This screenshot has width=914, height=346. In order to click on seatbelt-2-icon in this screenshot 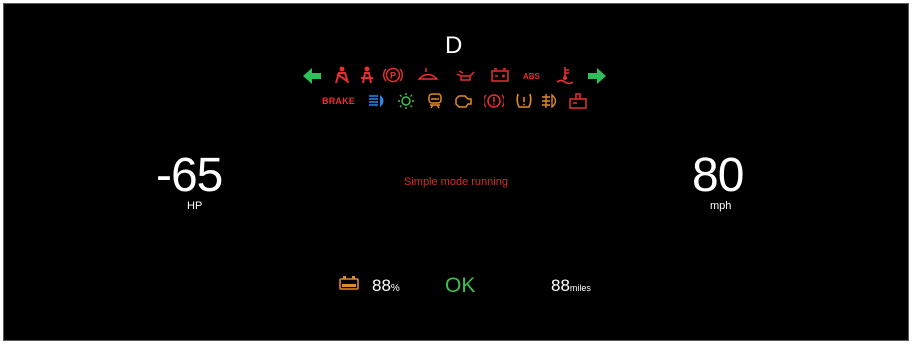, I will do `click(367, 75)`.